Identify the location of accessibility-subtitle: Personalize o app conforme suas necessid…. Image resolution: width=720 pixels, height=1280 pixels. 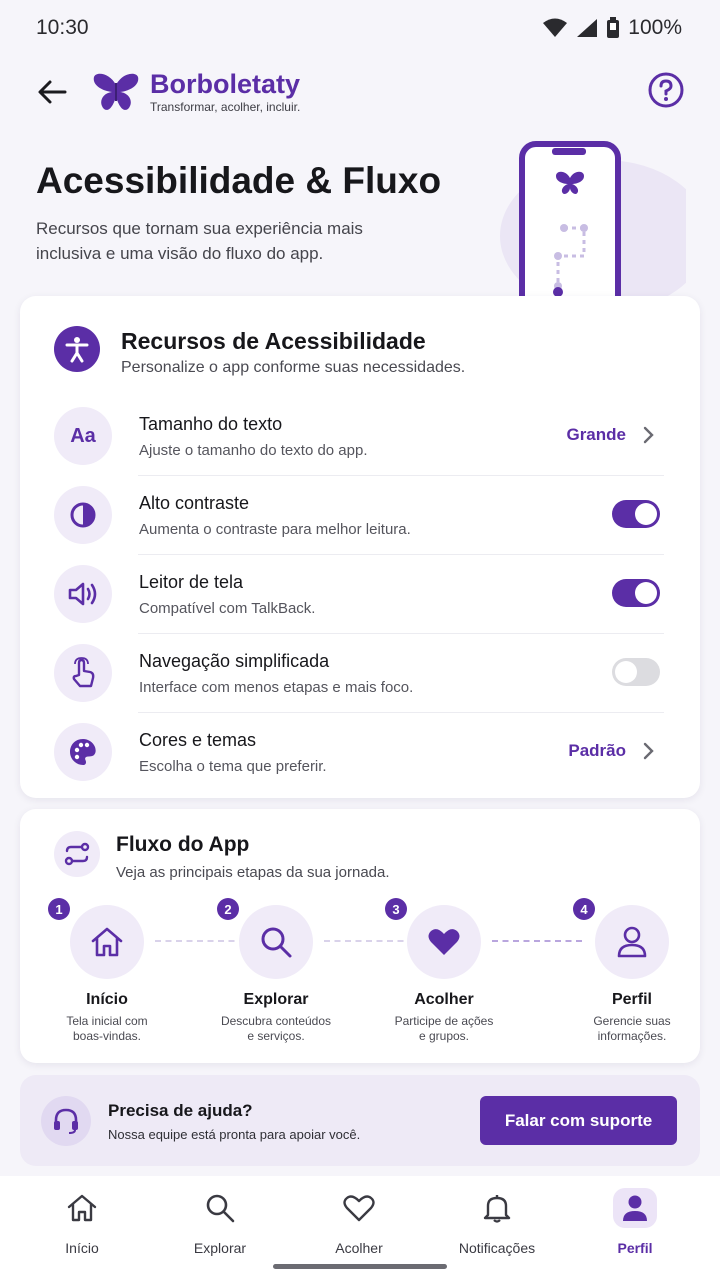
(293, 367).